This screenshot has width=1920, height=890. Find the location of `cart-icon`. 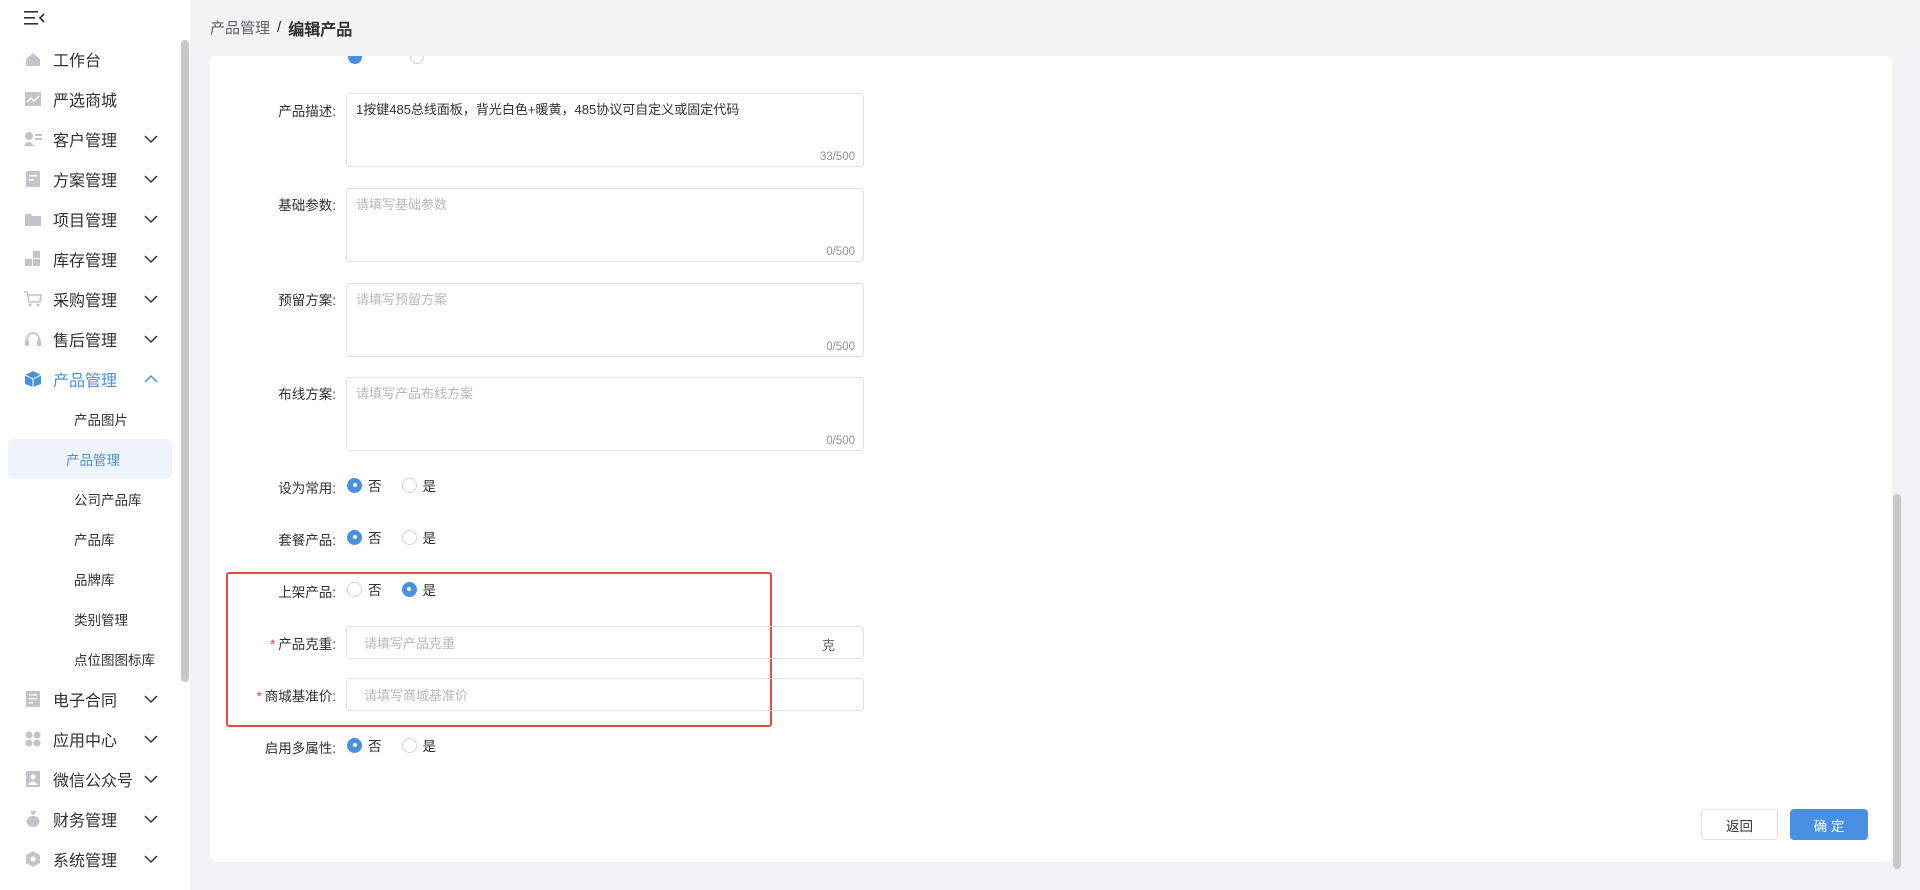

cart-icon is located at coordinates (33, 299).